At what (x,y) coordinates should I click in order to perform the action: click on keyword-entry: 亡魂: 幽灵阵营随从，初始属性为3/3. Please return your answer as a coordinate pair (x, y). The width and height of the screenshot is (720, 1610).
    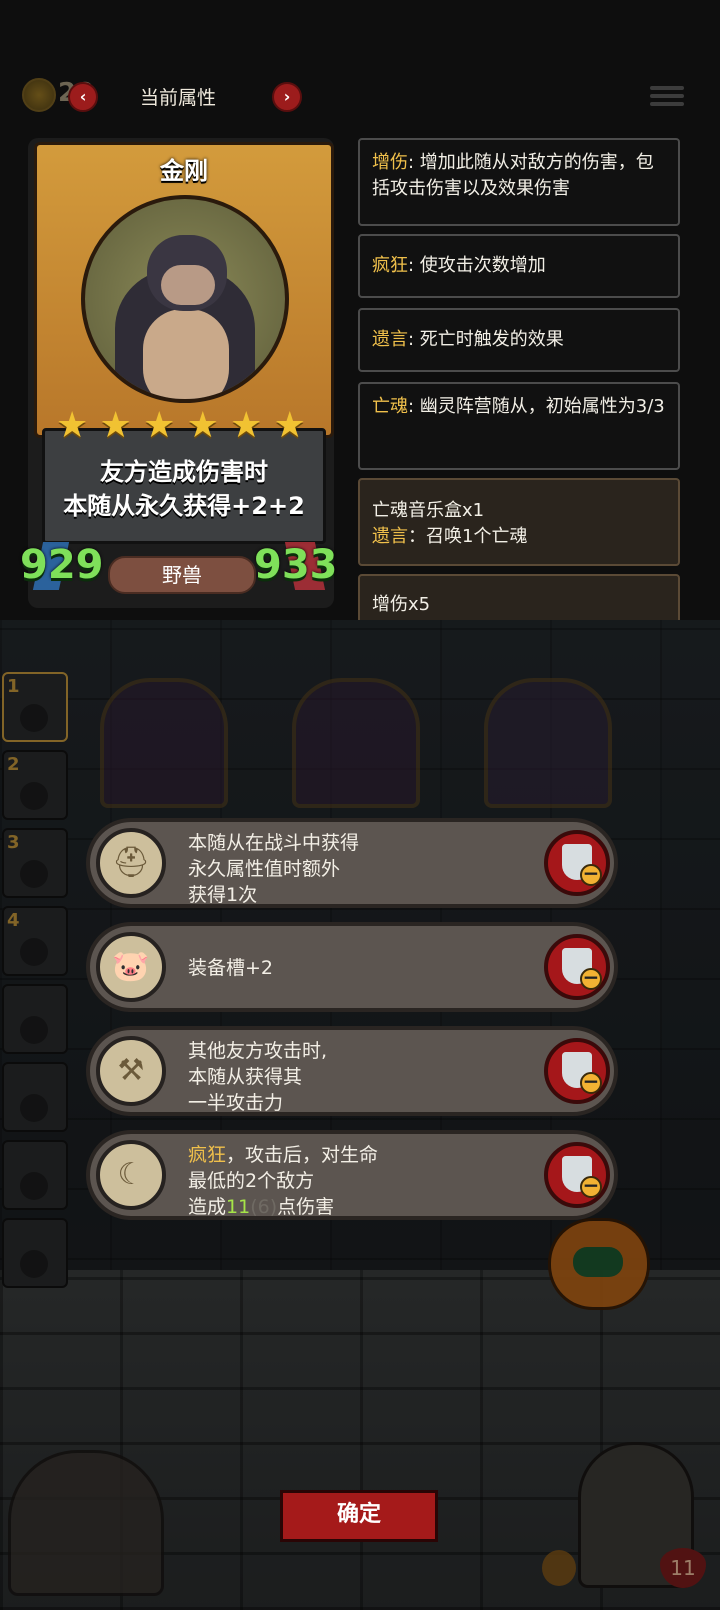
    Looking at the image, I should click on (519, 426).